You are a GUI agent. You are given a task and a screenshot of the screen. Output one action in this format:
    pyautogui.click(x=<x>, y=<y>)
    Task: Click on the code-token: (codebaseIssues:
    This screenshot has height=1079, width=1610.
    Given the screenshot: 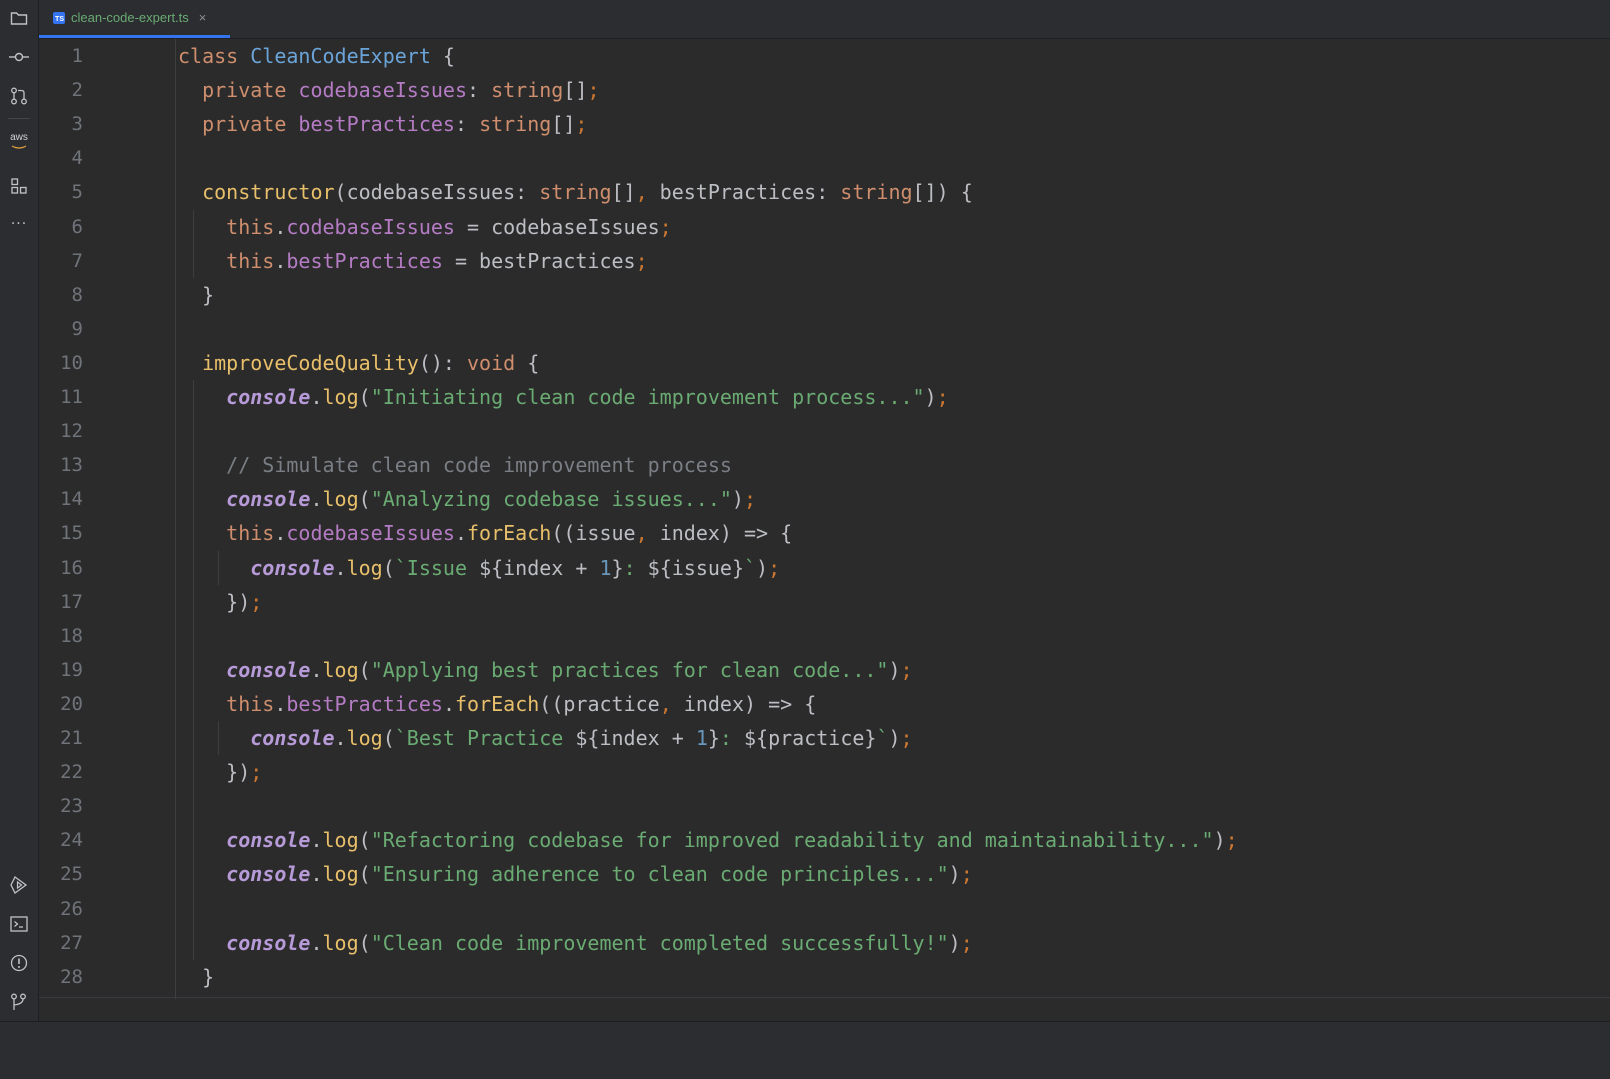 What is the action you would take?
    pyautogui.click(x=437, y=192)
    